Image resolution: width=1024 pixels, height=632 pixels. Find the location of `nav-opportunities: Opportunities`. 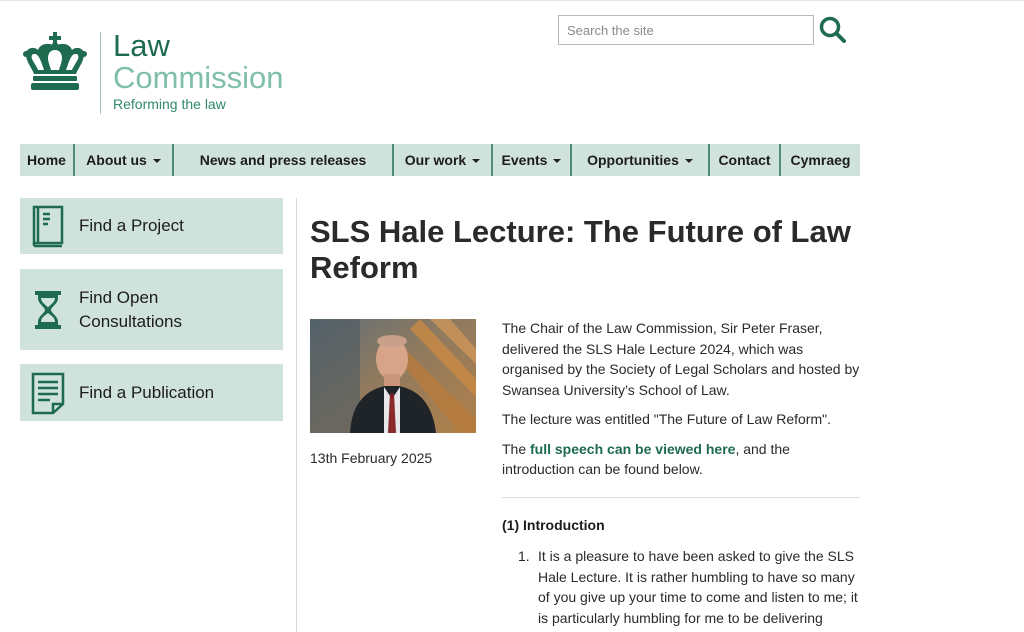

nav-opportunities: Opportunities is located at coordinates (641, 160).